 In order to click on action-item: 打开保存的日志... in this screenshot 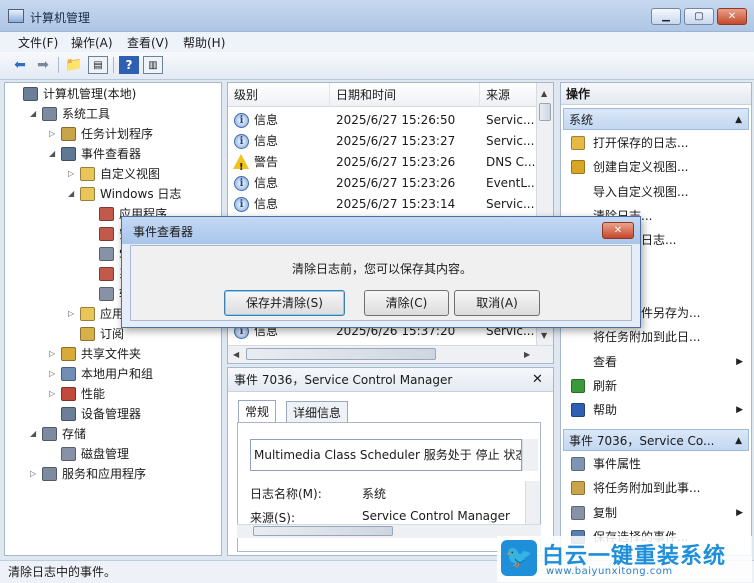, I will do `click(657, 143)`.